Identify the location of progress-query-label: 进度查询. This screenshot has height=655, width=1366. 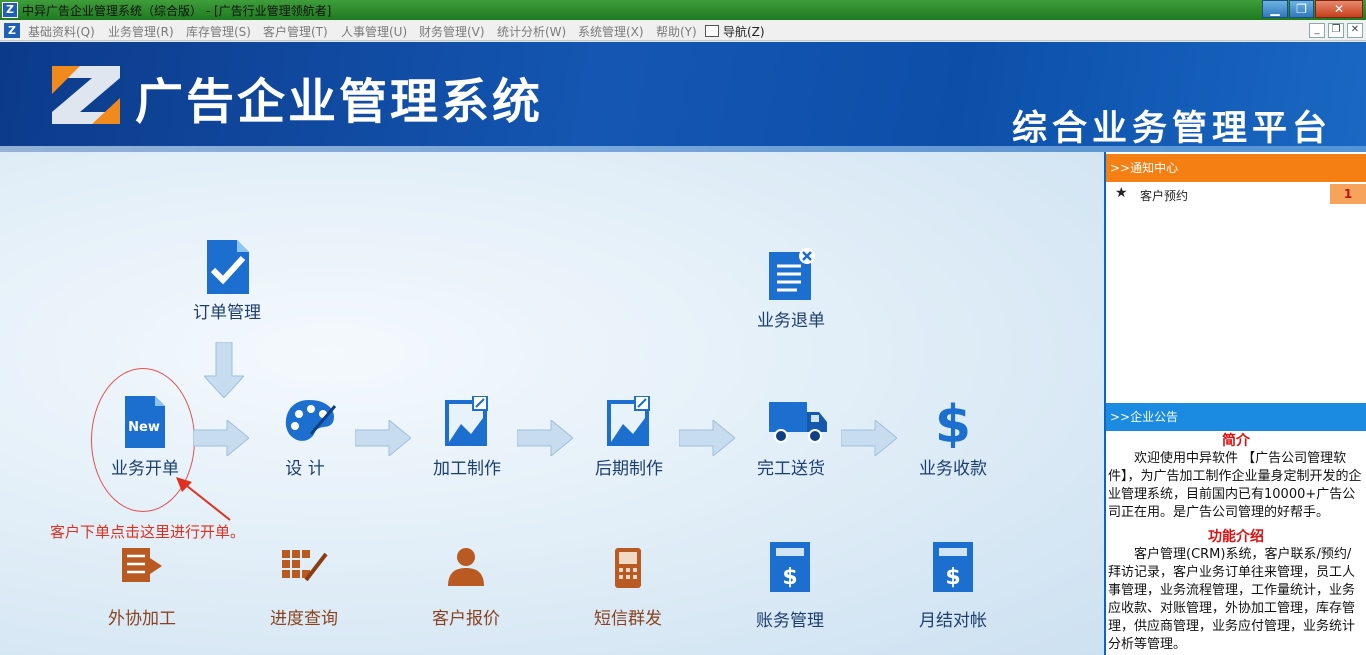
(304, 619).